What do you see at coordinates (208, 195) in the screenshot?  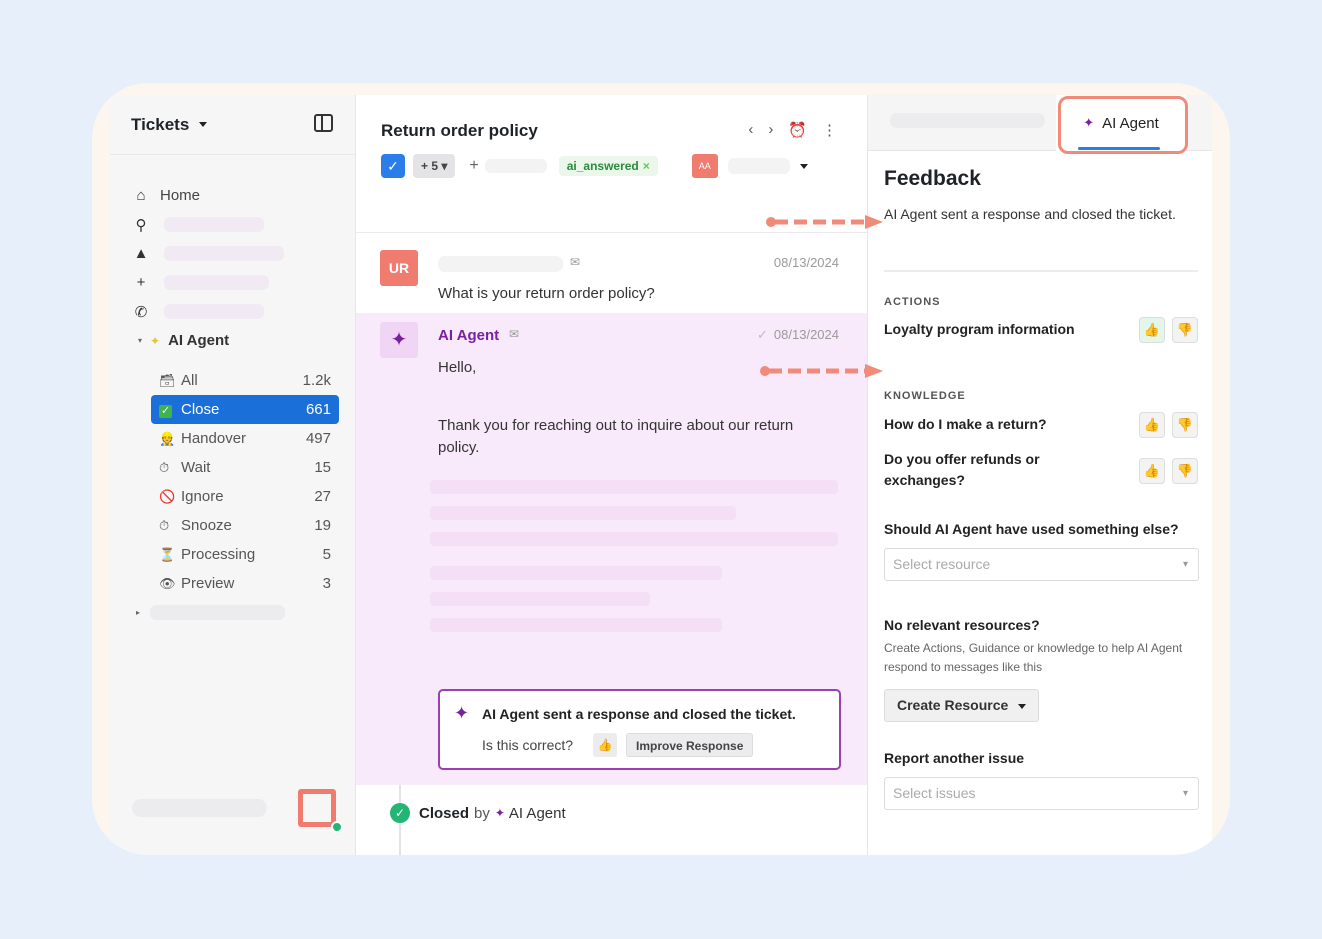 I see `sidebar-item-home: ⌂ Home` at bounding box center [208, 195].